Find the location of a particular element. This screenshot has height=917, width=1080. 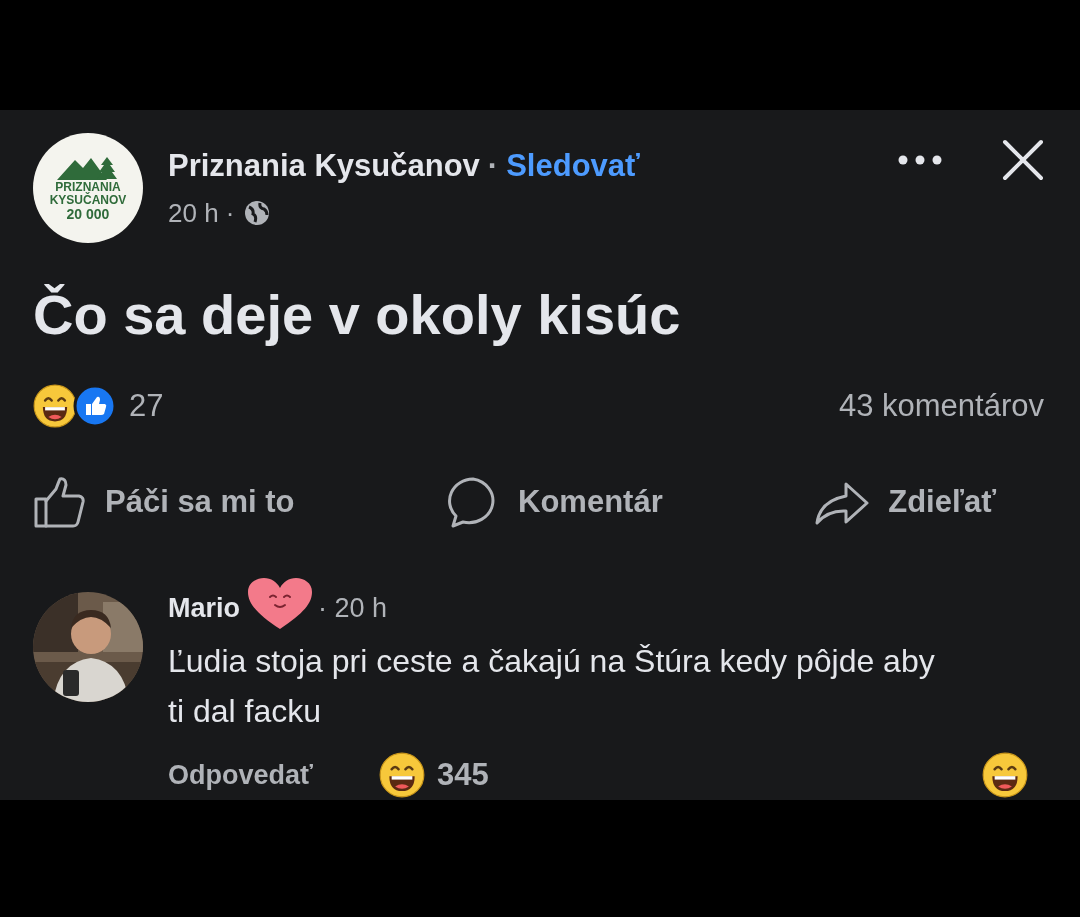

thumbs-up-icon is located at coordinates (60, 502).